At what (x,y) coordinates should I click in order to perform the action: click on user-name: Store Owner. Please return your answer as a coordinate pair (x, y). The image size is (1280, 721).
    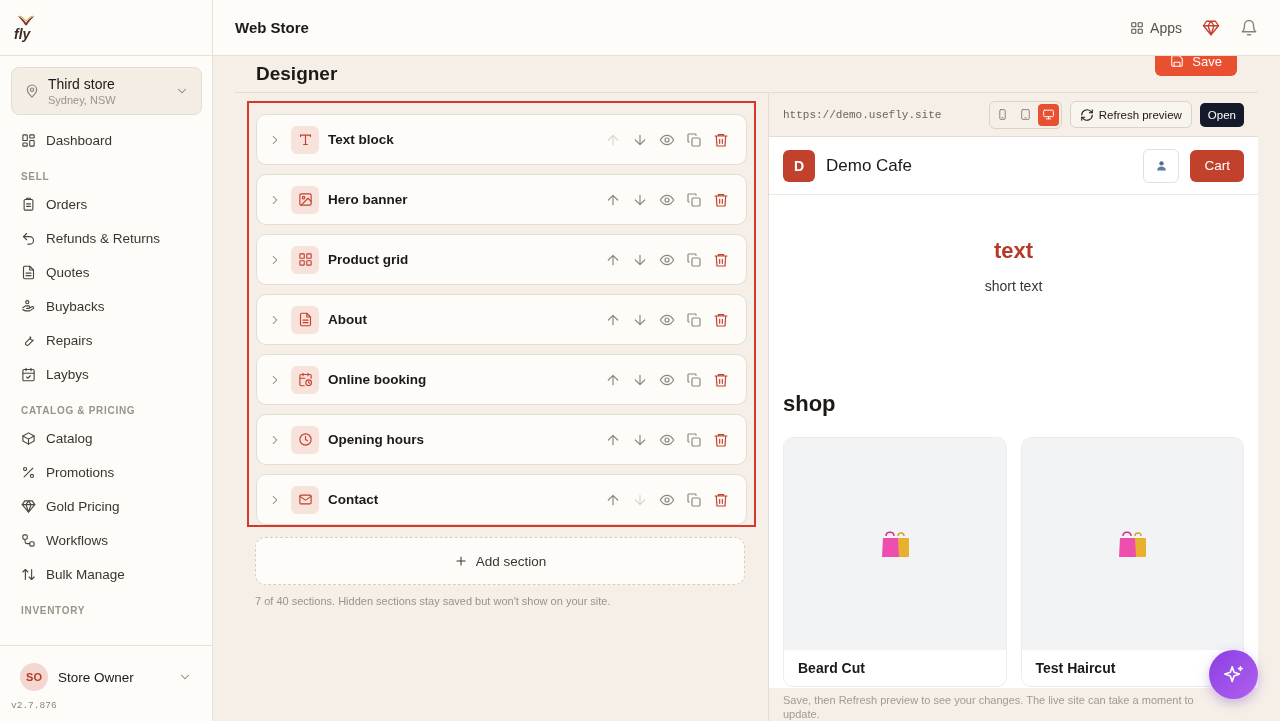
    Looking at the image, I should click on (96, 677).